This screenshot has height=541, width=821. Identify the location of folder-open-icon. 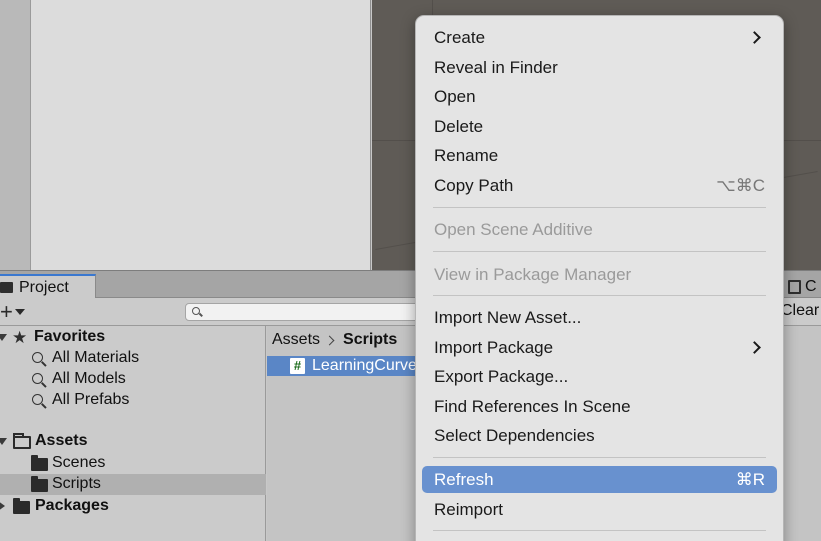
(22, 441).